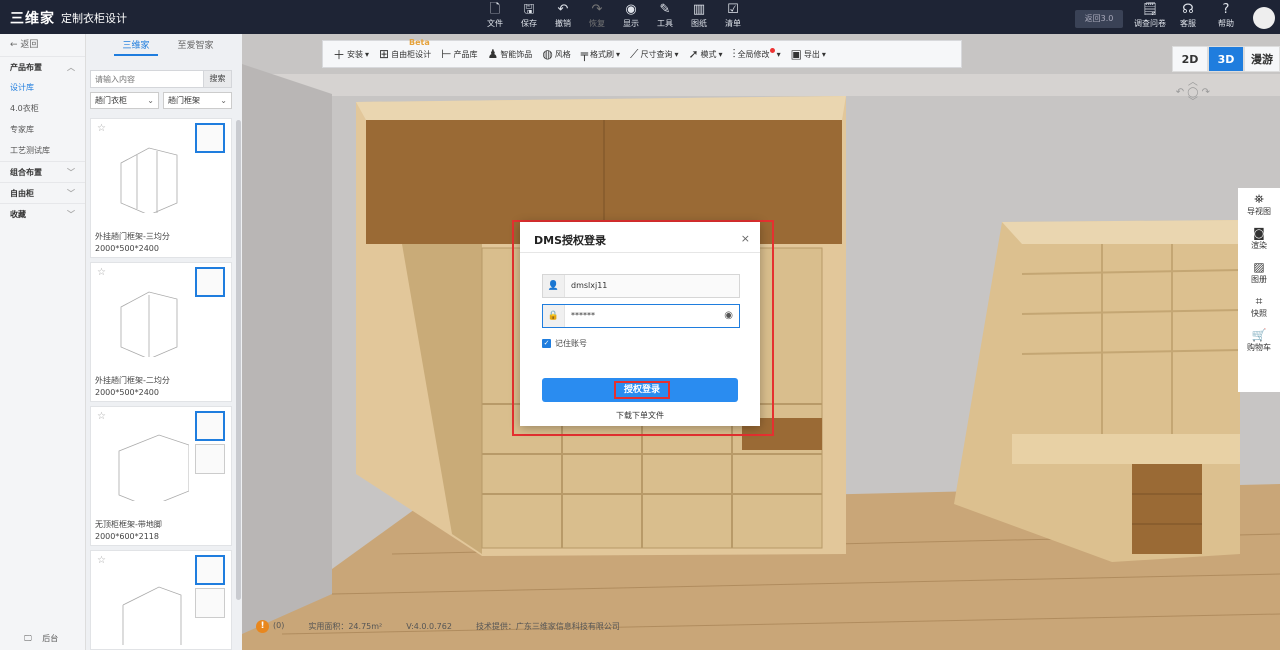  Describe the element at coordinates (42, 171) in the screenshot. I see `nav-group-combo: 组合布置 ﹀` at that location.